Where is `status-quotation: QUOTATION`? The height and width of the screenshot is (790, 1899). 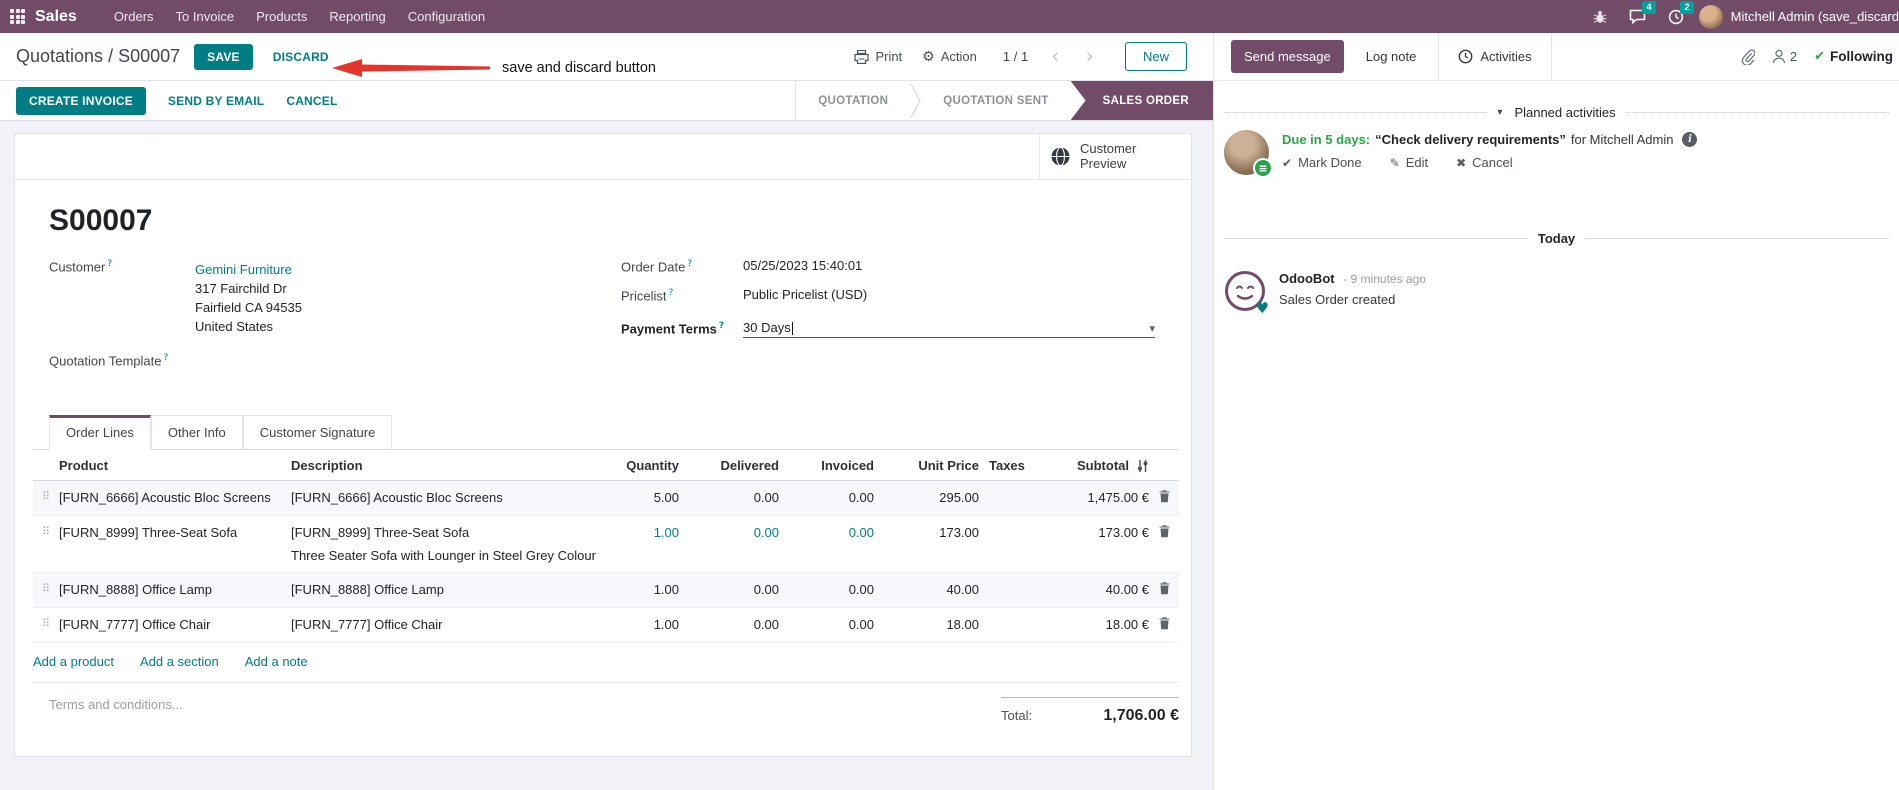 status-quotation: QUOTATION is located at coordinates (853, 100).